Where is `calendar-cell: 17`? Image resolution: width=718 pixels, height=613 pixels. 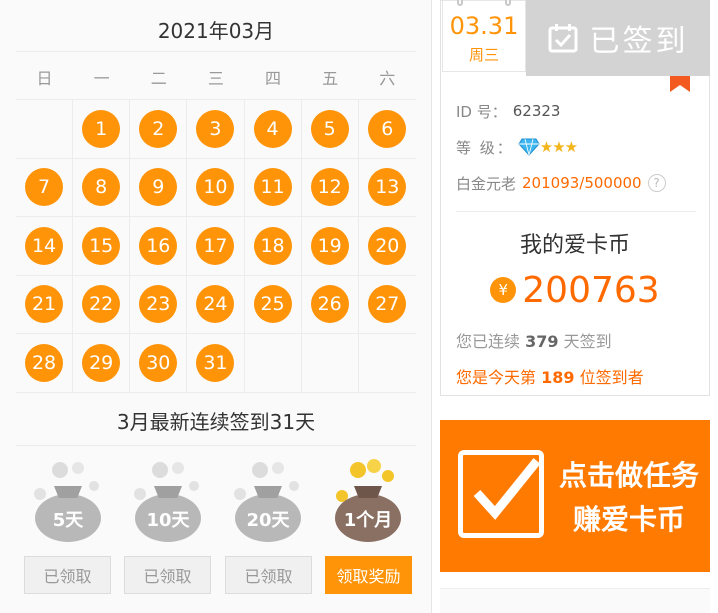
calendar-cell: 17 is located at coordinates (216, 246).